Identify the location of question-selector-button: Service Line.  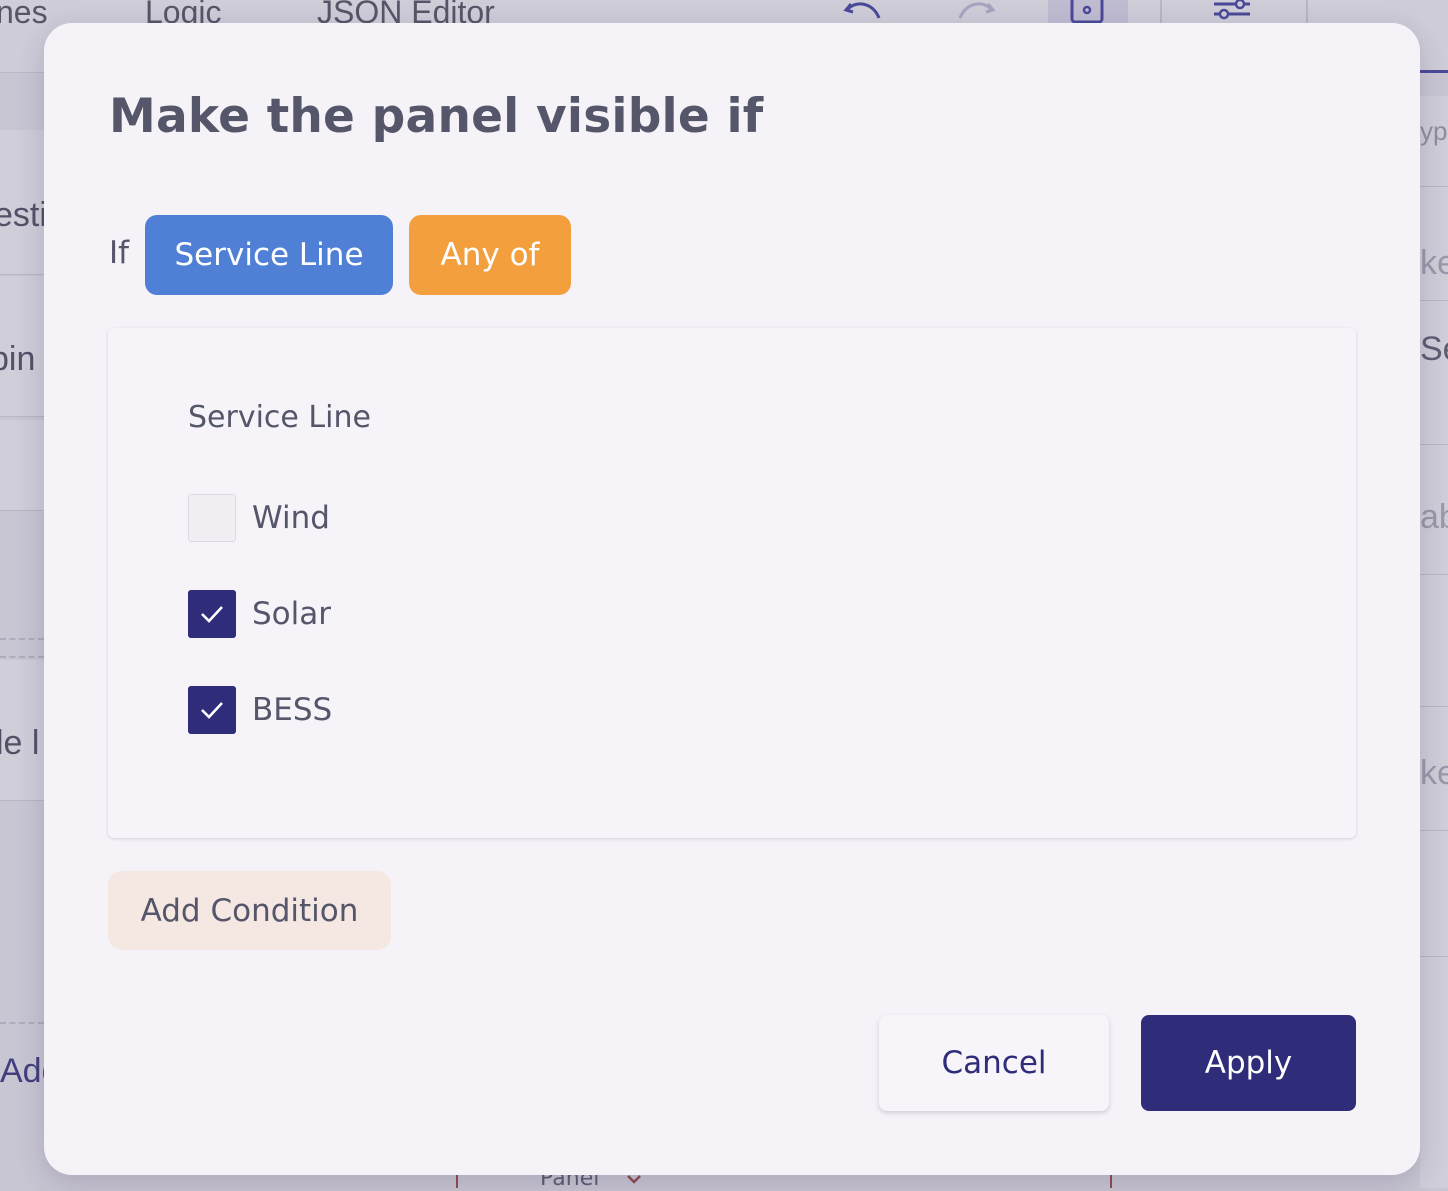
(269, 255).